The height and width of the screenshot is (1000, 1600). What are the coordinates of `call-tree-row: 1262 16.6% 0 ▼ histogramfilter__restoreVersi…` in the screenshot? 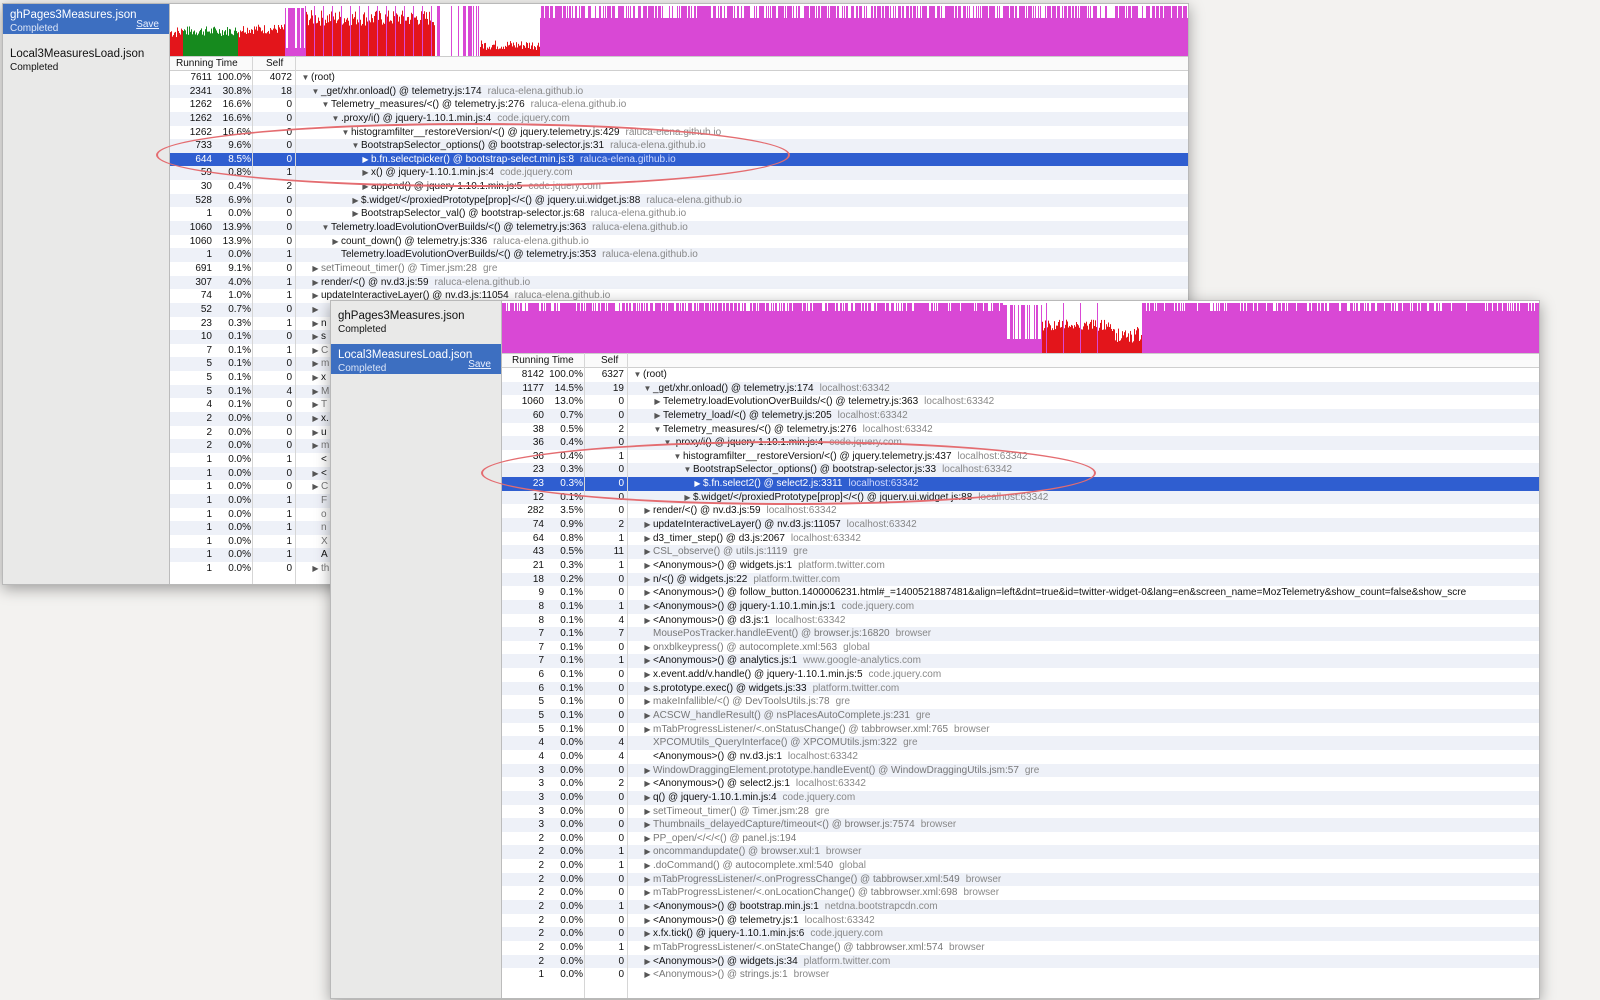 It's located at (679, 132).